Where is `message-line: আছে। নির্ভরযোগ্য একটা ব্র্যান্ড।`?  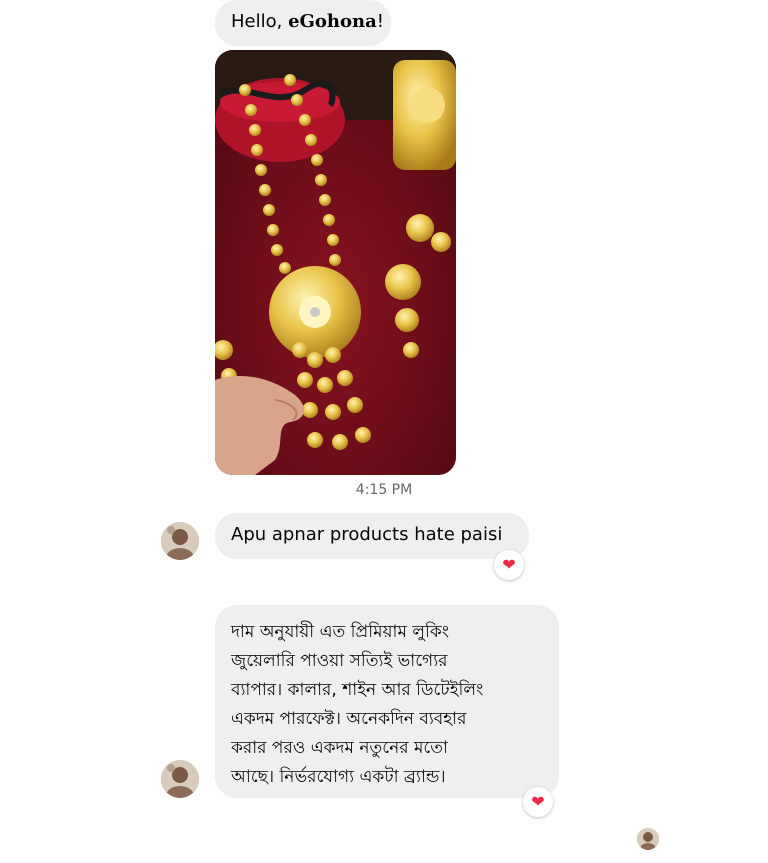 message-line: আছে। নির্ভরযোগ্য একটা ব্র্যান্ড। is located at coordinates (338, 777).